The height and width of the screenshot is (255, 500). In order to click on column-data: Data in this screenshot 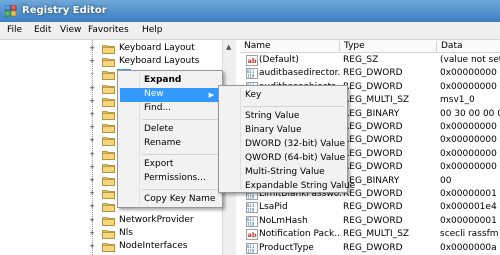, I will do `click(468, 47)`.